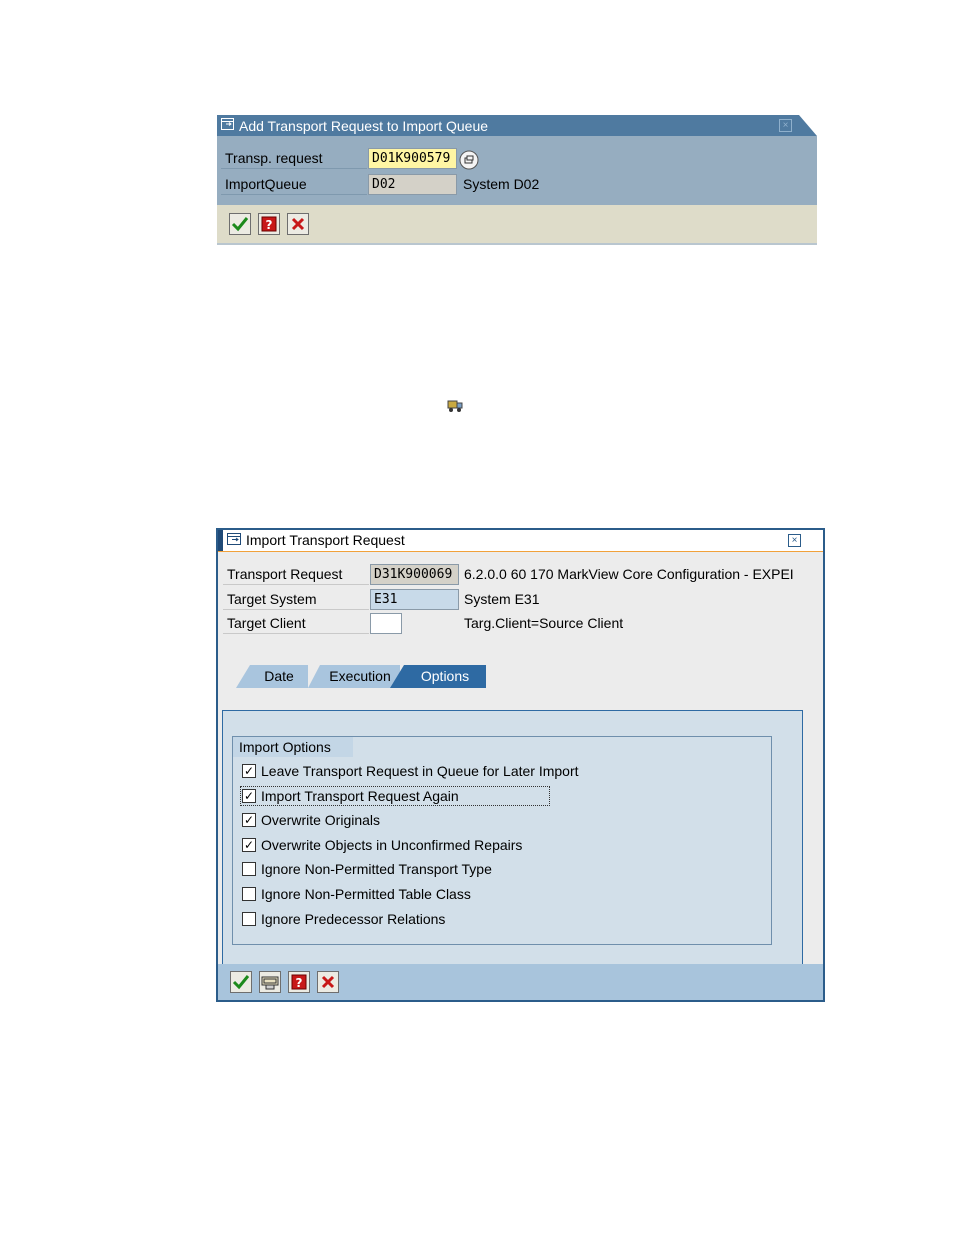 The height and width of the screenshot is (1235, 954). What do you see at coordinates (360, 796) in the screenshot?
I see `option-label: Import Transport Request Again` at bounding box center [360, 796].